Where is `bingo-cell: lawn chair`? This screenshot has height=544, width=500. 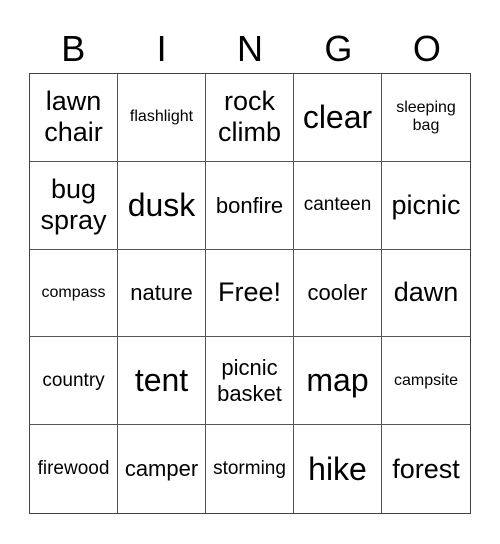 bingo-cell: lawn chair is located at coordinates (74, 118).